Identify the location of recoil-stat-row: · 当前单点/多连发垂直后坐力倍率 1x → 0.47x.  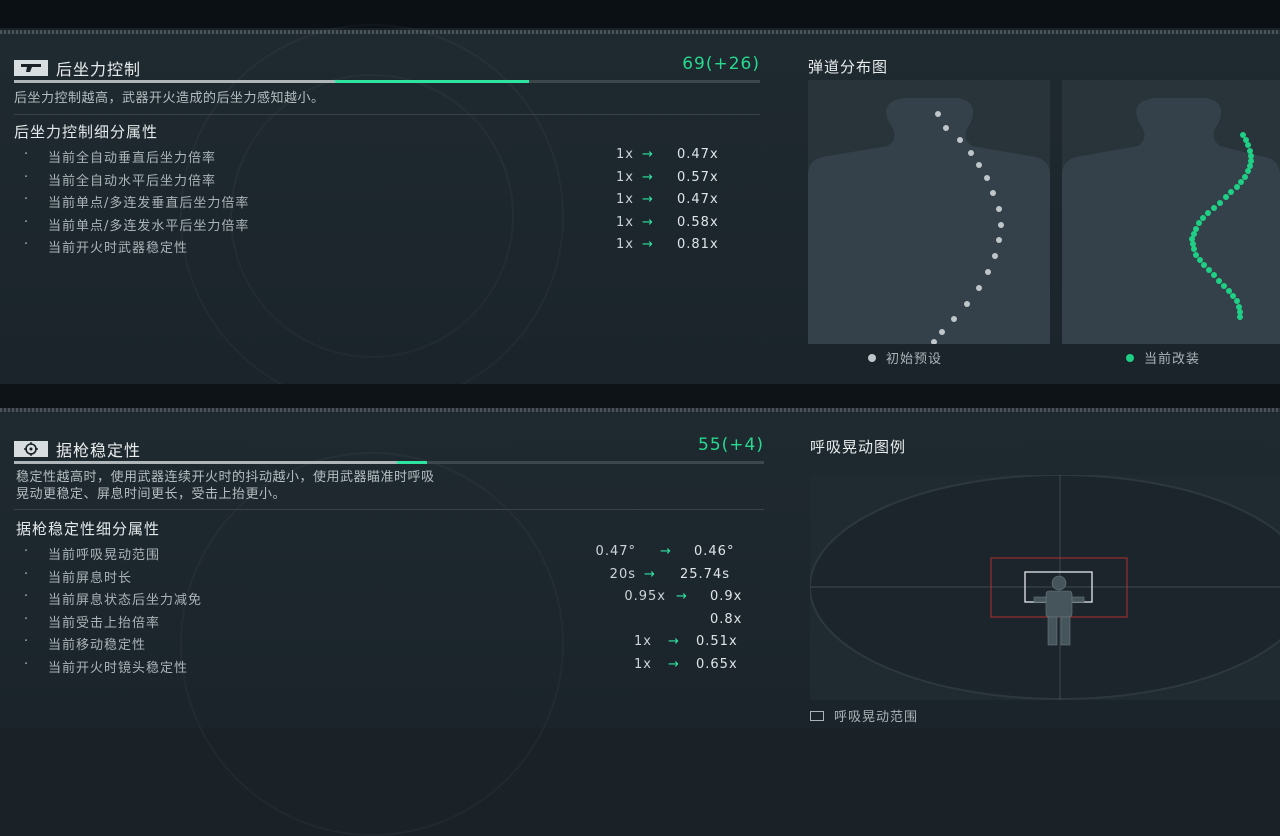
(389, 203).